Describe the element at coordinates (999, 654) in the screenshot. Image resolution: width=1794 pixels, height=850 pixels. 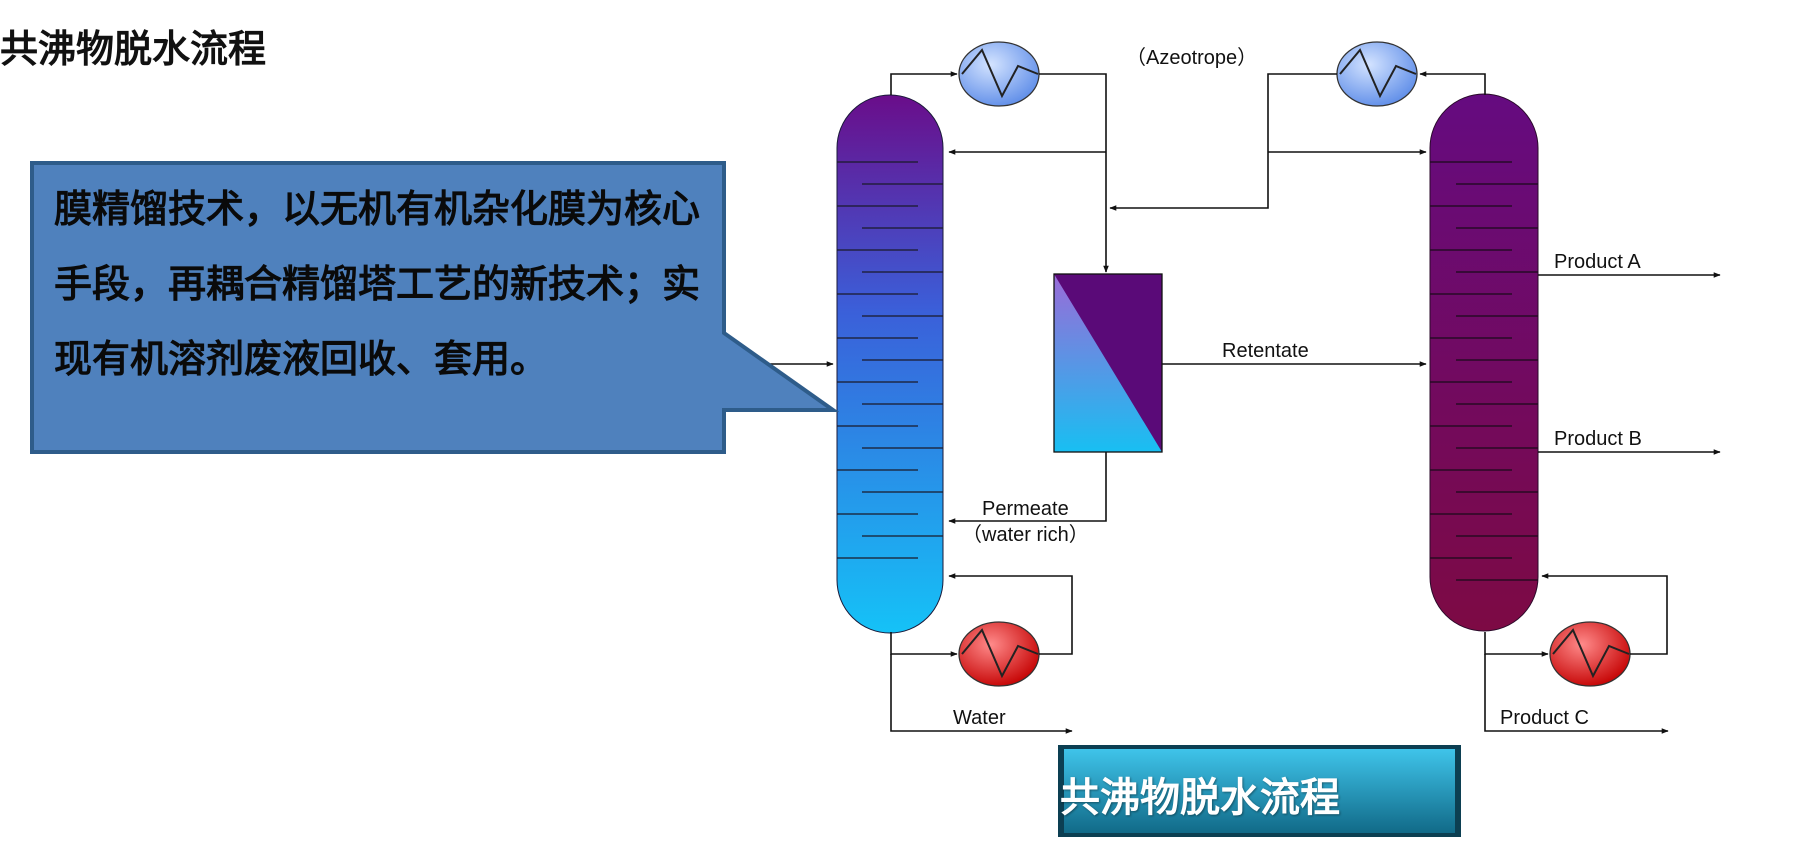
I see `reboiler-left-icon` at that location.